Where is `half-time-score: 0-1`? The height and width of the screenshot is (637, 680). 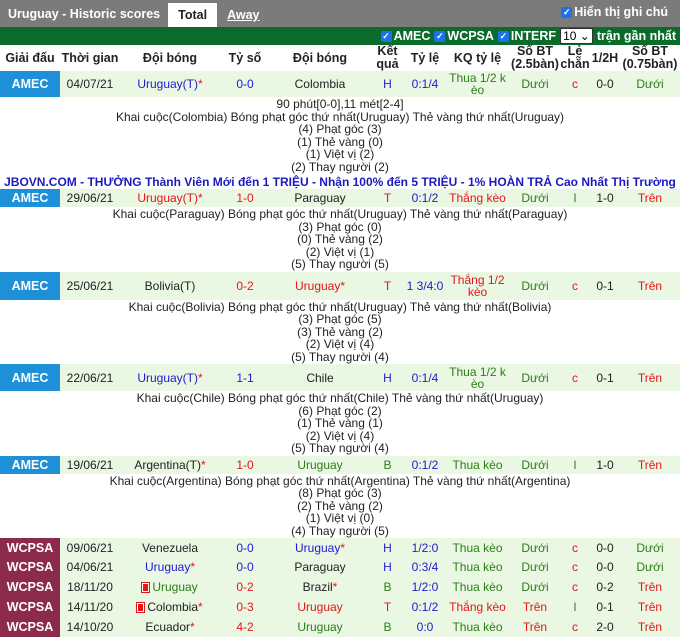 half-time-score: 0-1 is located at coordinates (605, 377).